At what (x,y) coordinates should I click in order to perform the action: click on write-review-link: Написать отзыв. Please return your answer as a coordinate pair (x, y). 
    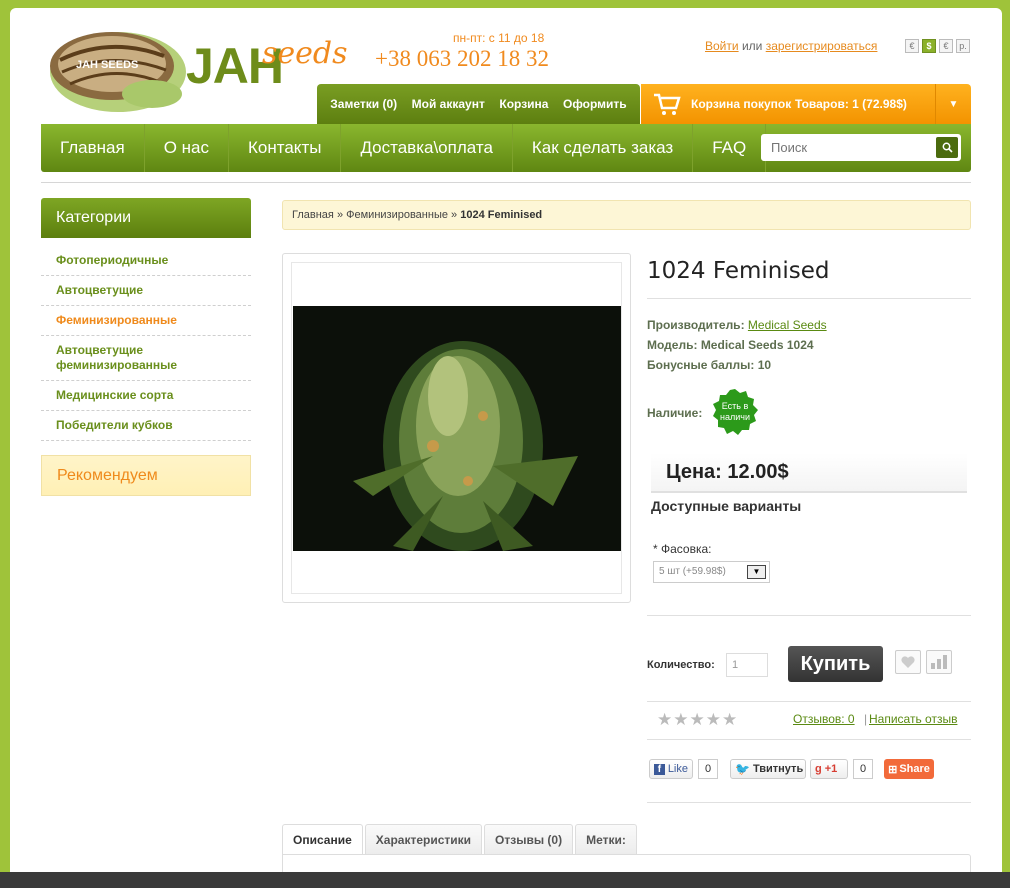
    Looking at the image, I should click on (913, 719).